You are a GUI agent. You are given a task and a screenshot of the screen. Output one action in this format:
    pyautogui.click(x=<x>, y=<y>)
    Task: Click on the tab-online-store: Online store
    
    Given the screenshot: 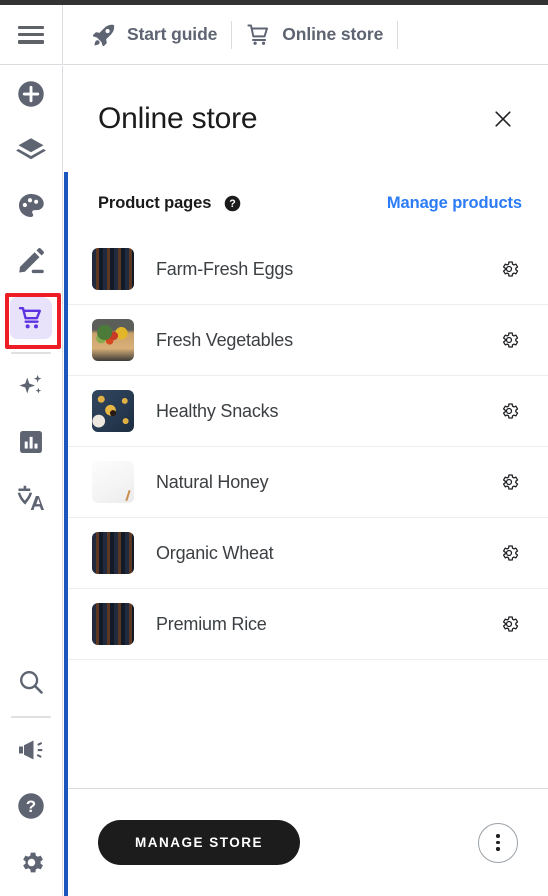 What is the action you would take?
    pyautogui.click(x=314, y=35)
    